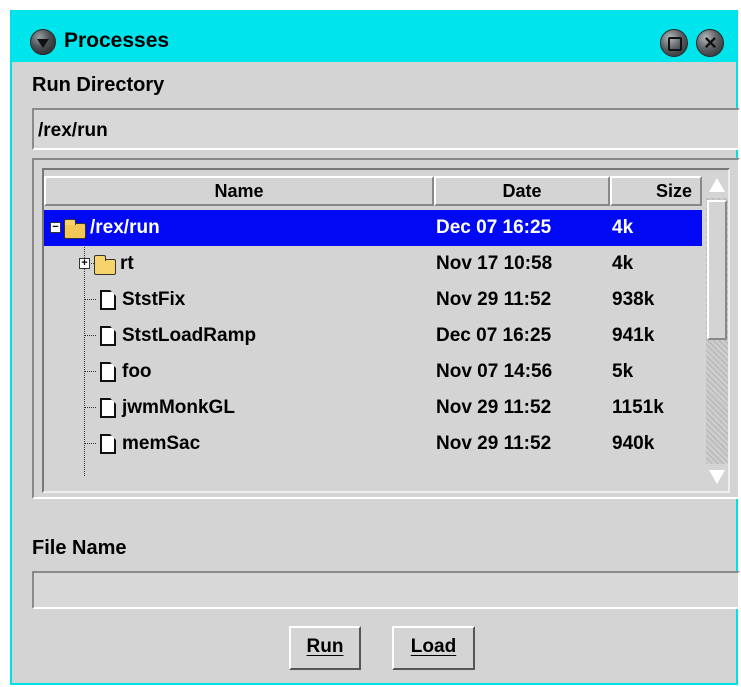  I want to click on file-name-field, so click(386, 590).